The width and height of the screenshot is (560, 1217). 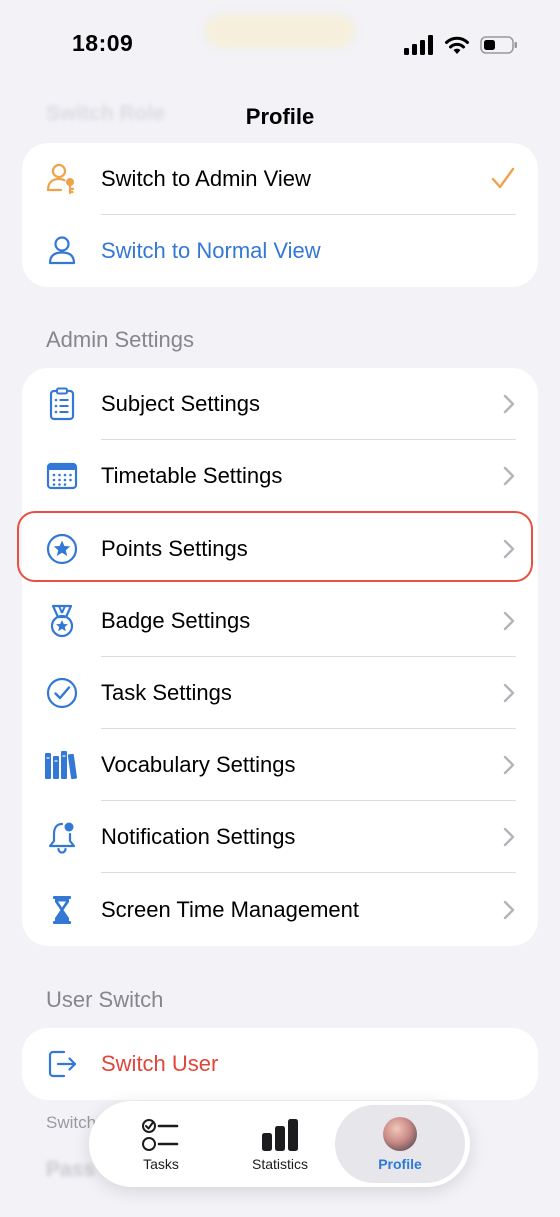 I want to click on books-icon, so click(x=62, y=765).